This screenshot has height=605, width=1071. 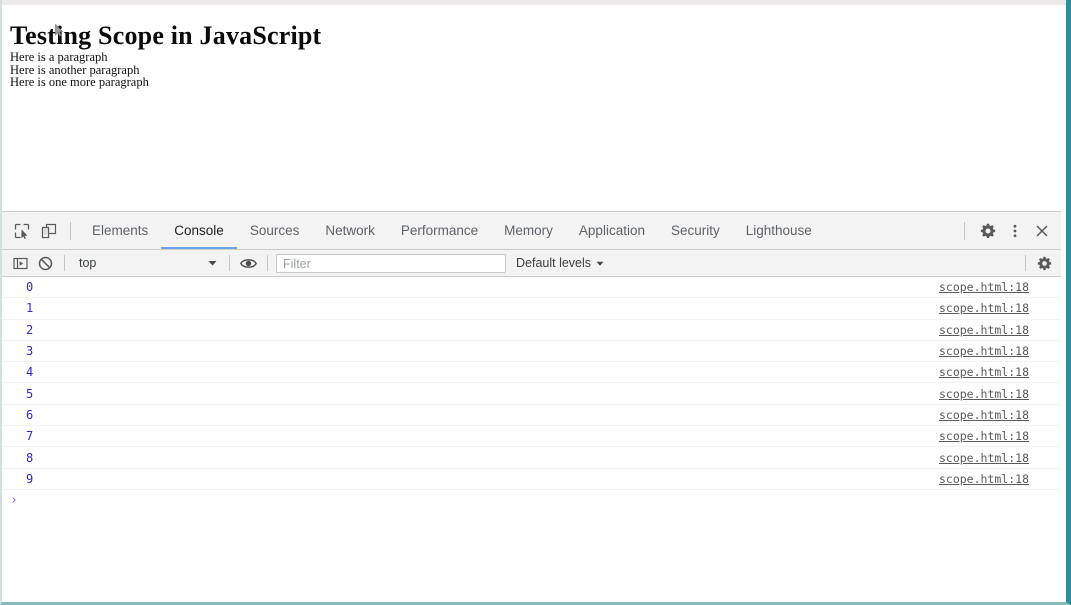 I want to click on log-levels-label: Default levels, so click(x=554, y=263).